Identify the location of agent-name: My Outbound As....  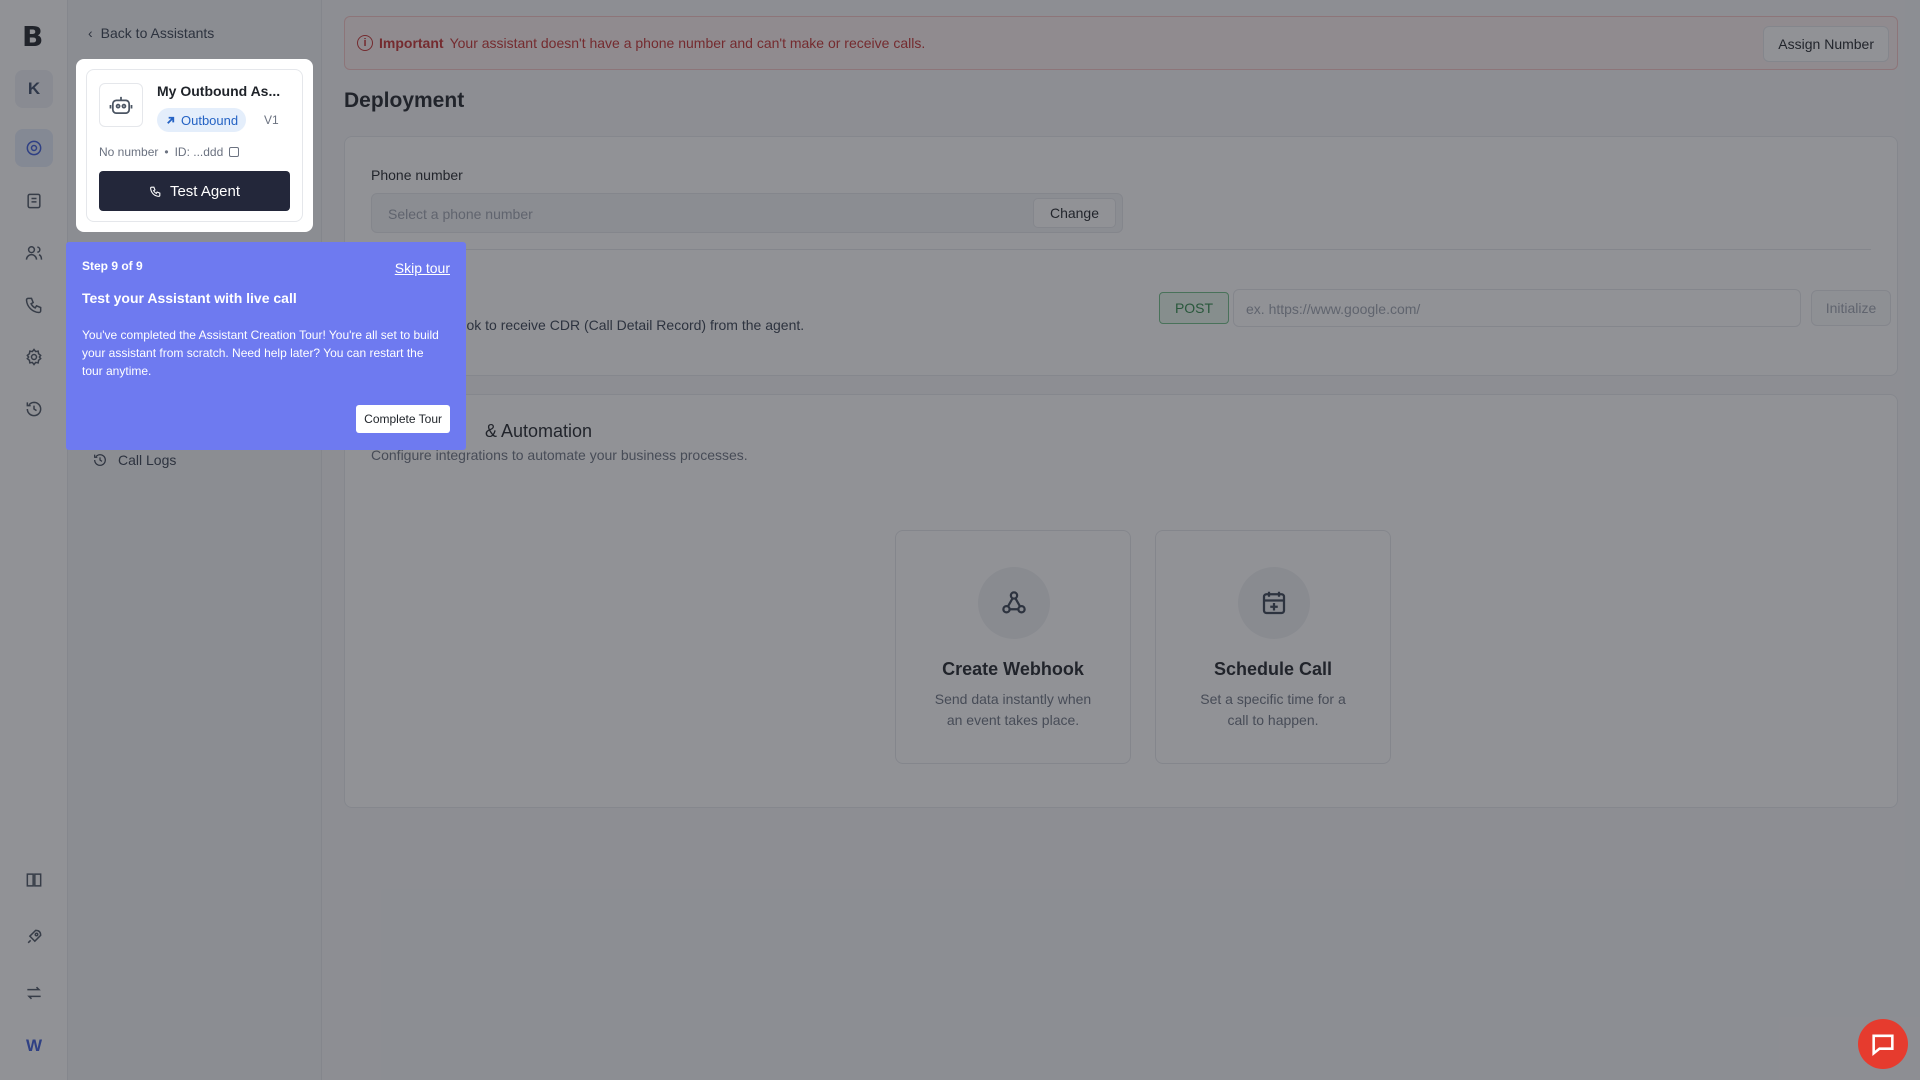
(219, 91).